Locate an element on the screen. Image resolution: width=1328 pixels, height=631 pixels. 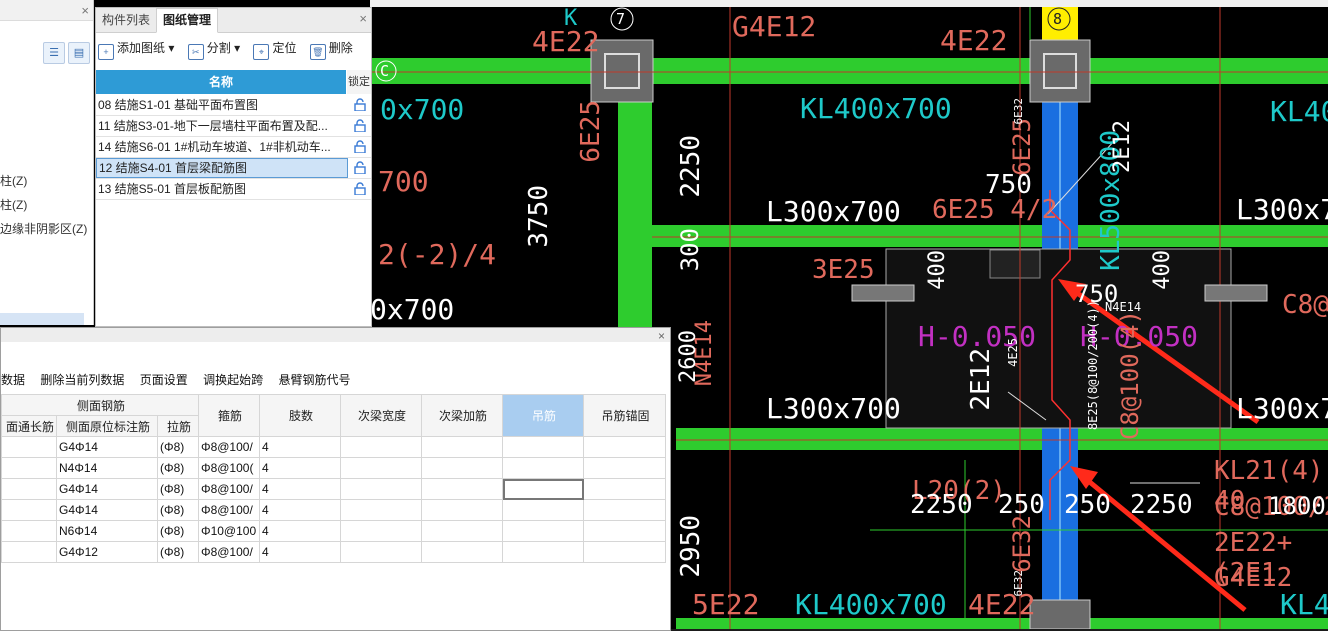
locate-button: ⌖ 定位 is located at coordinates (274, 48).